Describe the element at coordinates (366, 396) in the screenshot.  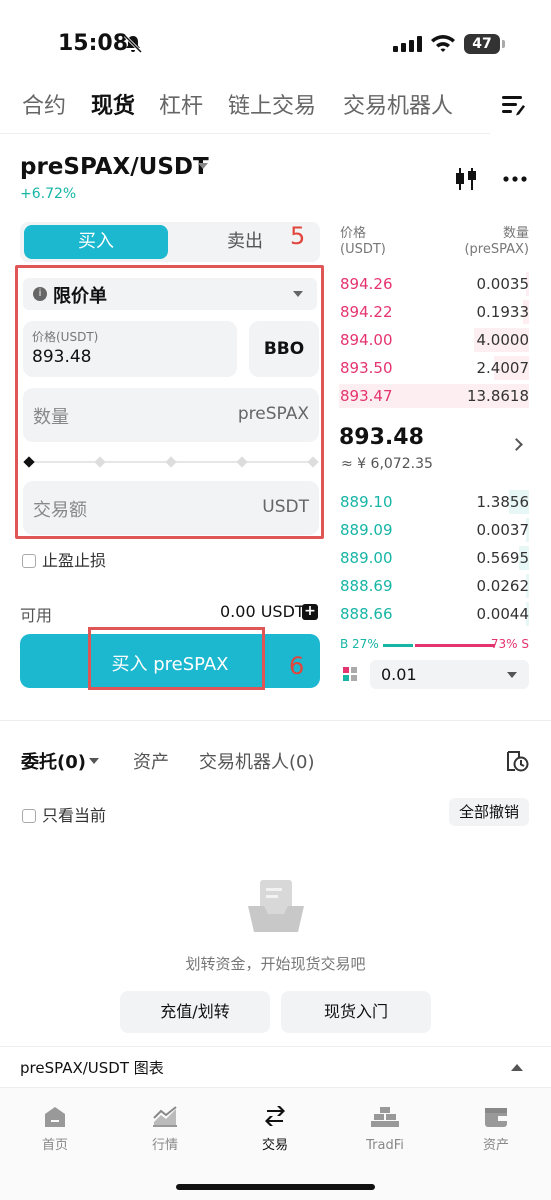
I see `ask-price: 893.47` at that location.